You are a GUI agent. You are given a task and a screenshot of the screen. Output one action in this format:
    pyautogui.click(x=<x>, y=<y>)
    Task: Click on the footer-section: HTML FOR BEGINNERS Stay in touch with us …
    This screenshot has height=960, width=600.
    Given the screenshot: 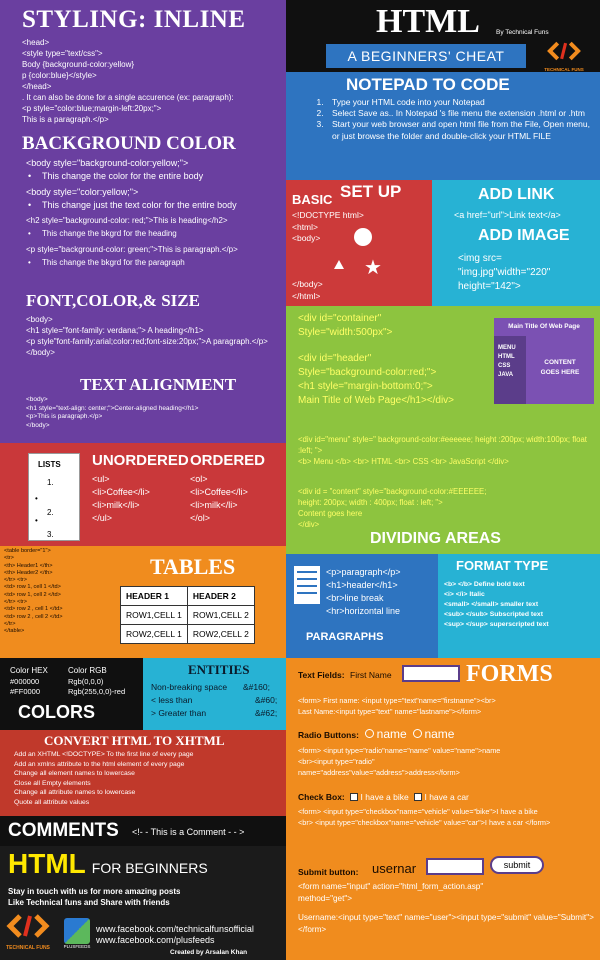 What is the action you would take?
    pyautogui.click(x=143, y=903)
    